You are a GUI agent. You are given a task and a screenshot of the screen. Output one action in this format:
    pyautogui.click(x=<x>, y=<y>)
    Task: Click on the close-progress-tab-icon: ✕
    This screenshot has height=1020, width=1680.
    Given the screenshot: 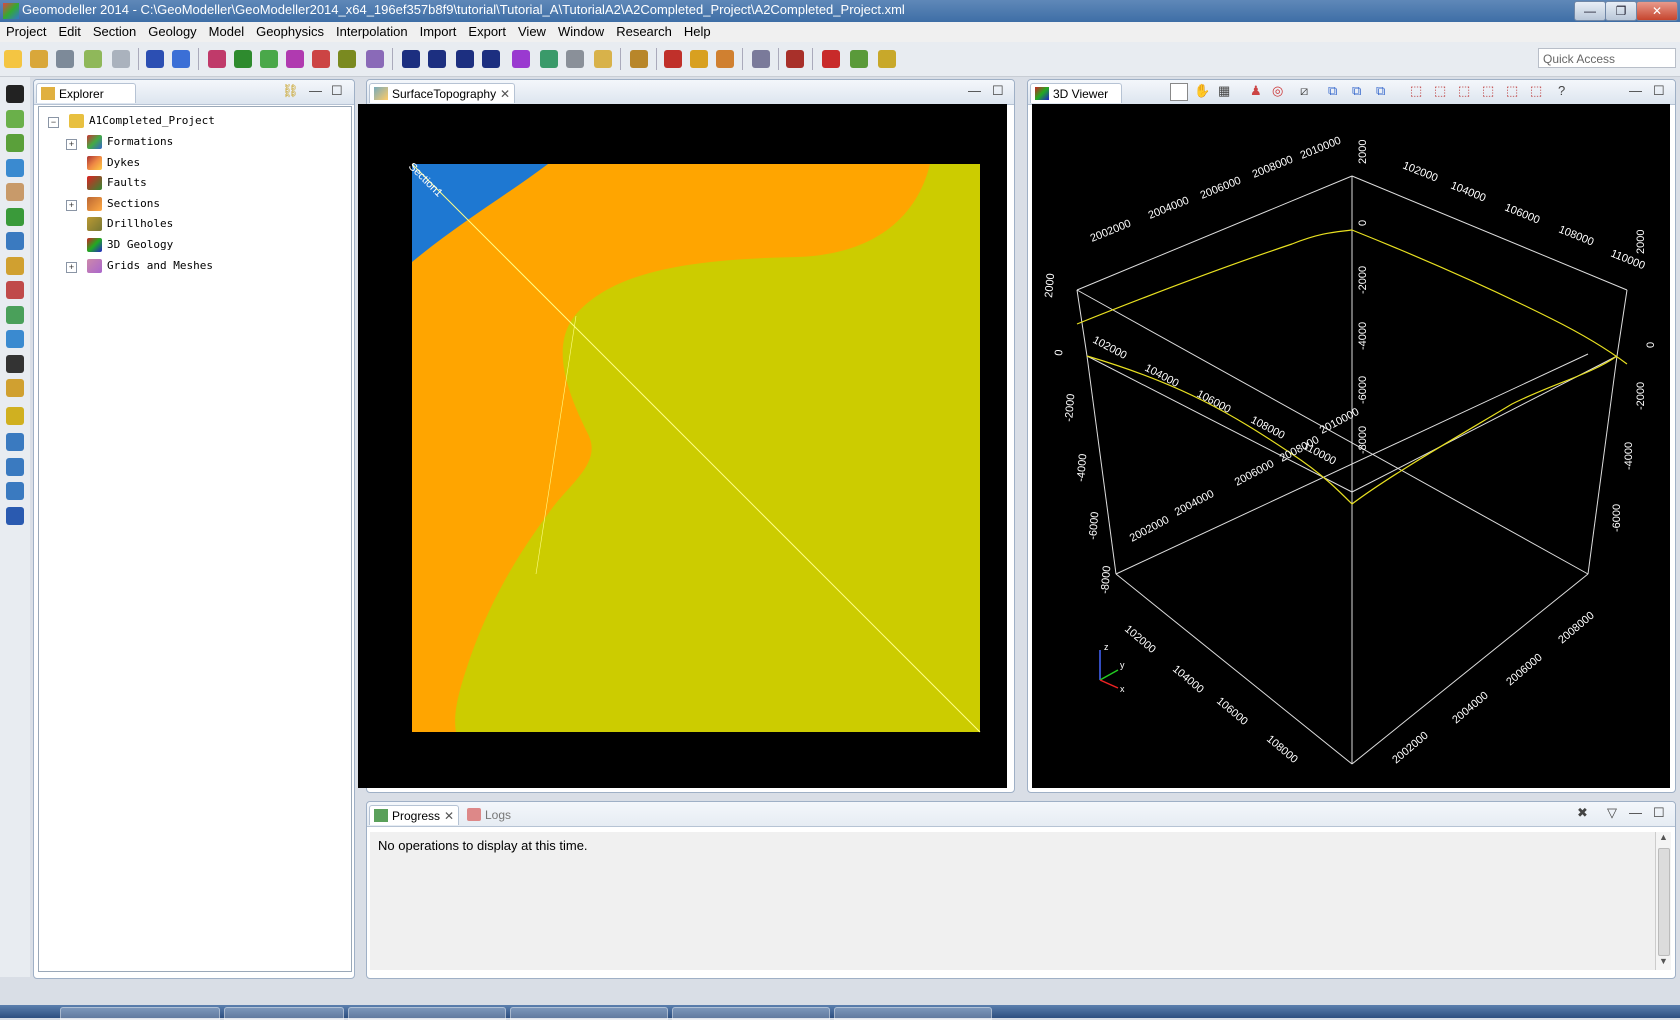 What is the action you would take?
    pyautogui.click(x=449, y=816)
    